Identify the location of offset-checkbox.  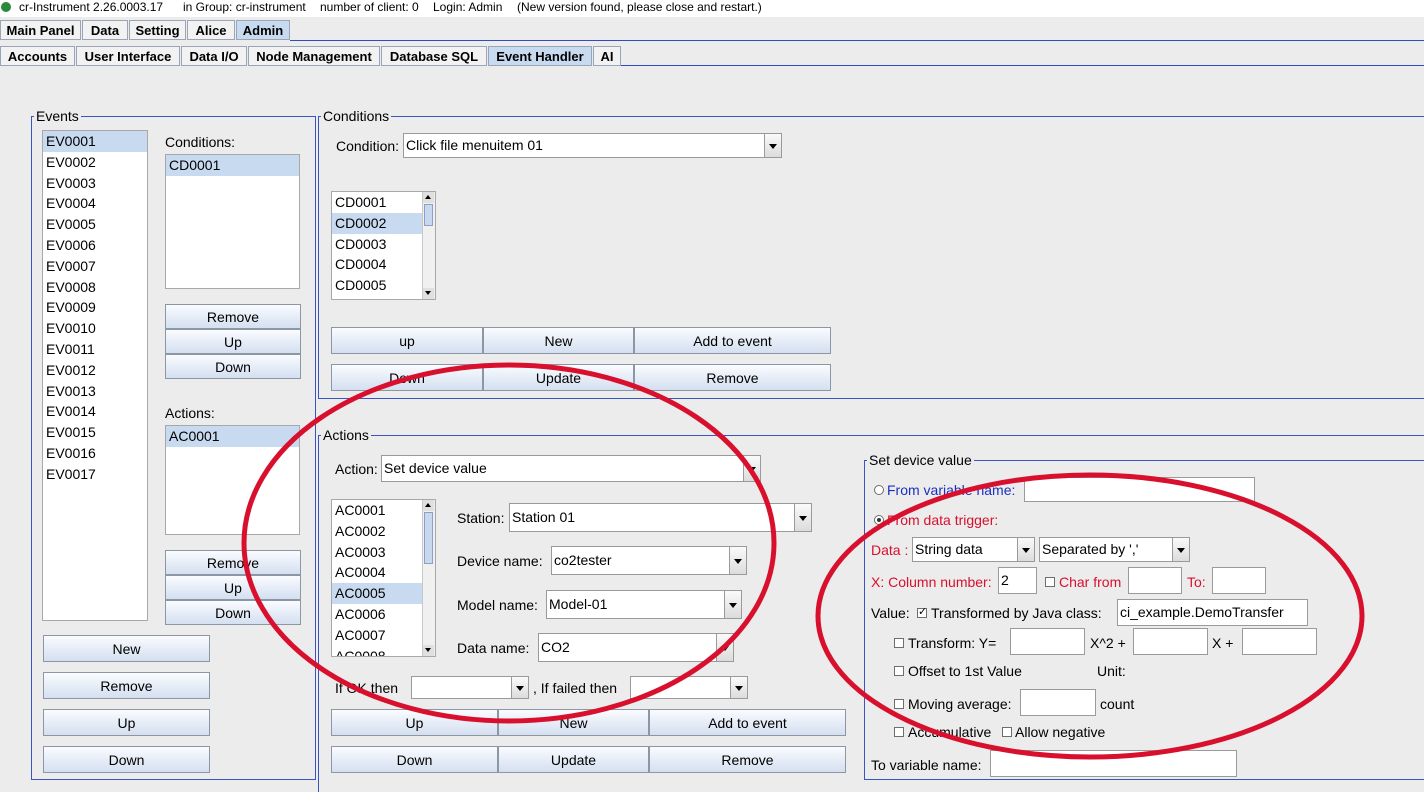
(899, 671).